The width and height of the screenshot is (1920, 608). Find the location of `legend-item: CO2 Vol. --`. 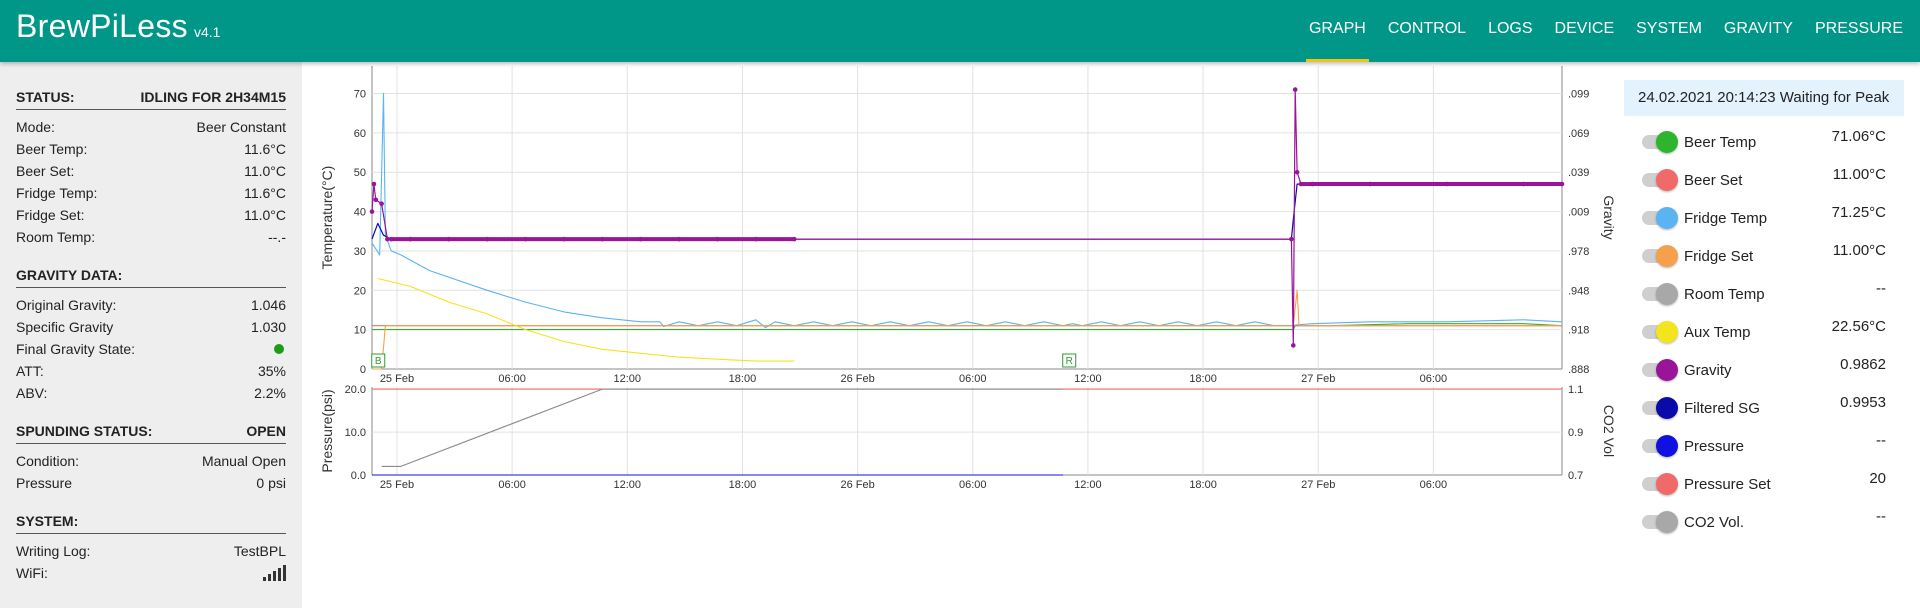

legend-item: CO2 Vol. -- is located at coordinates (1764, 523).